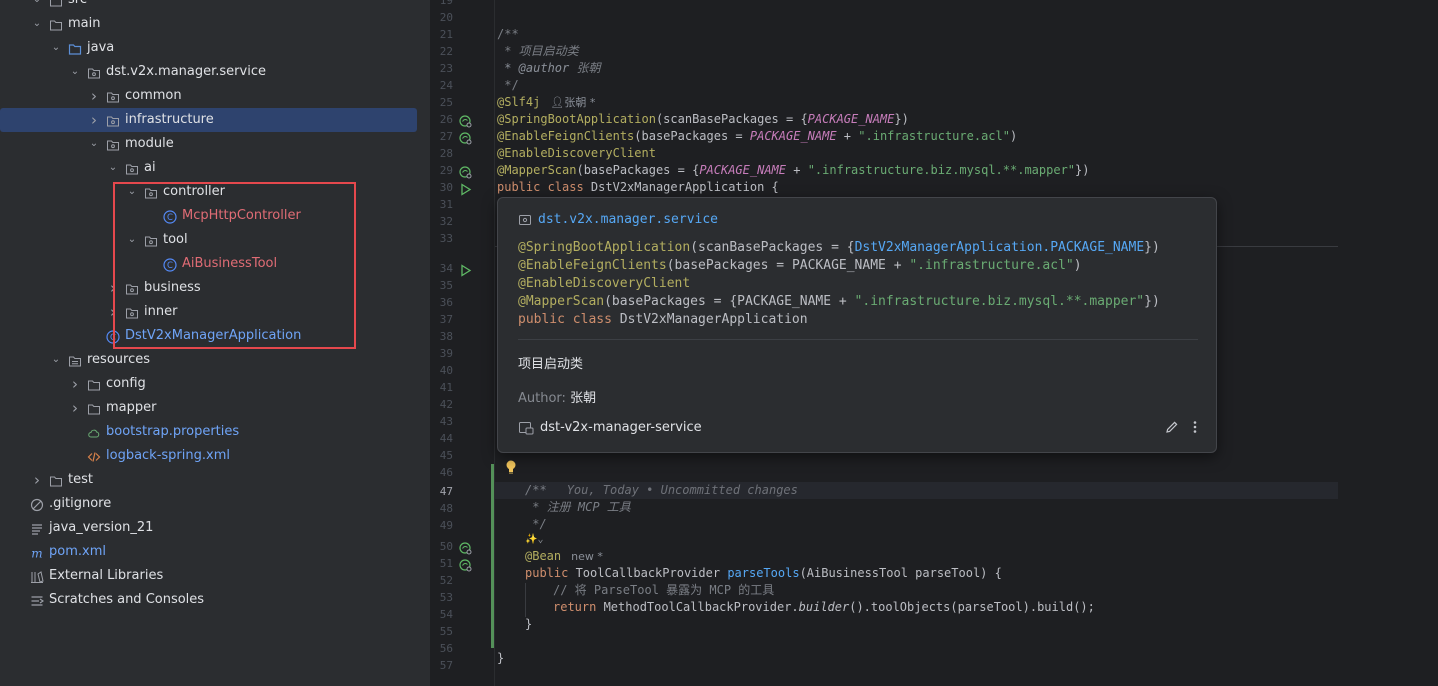 This screenshot has width=1438, height=686. What do you see at coordinates (442, 170) in the screenshot?
I see `line-number: 29` at bounding box center [442, 170].